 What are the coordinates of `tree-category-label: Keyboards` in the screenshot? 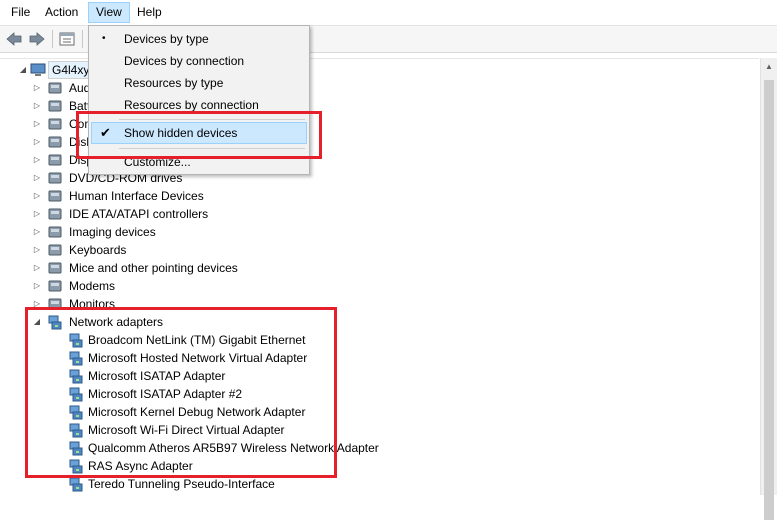 It's located at (98, 250).